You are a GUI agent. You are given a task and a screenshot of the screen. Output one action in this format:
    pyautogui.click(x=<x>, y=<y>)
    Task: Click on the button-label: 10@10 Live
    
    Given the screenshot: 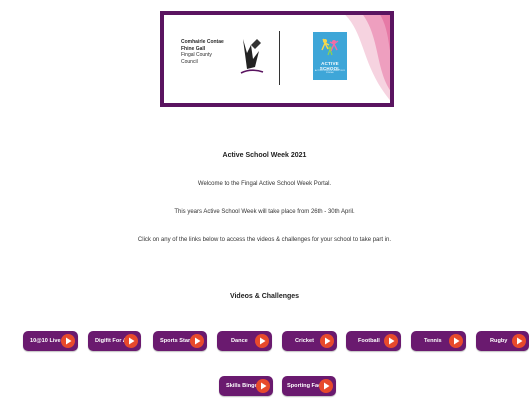 What is the action you would take?
    pyautogui.click(x=45, y=341)
    